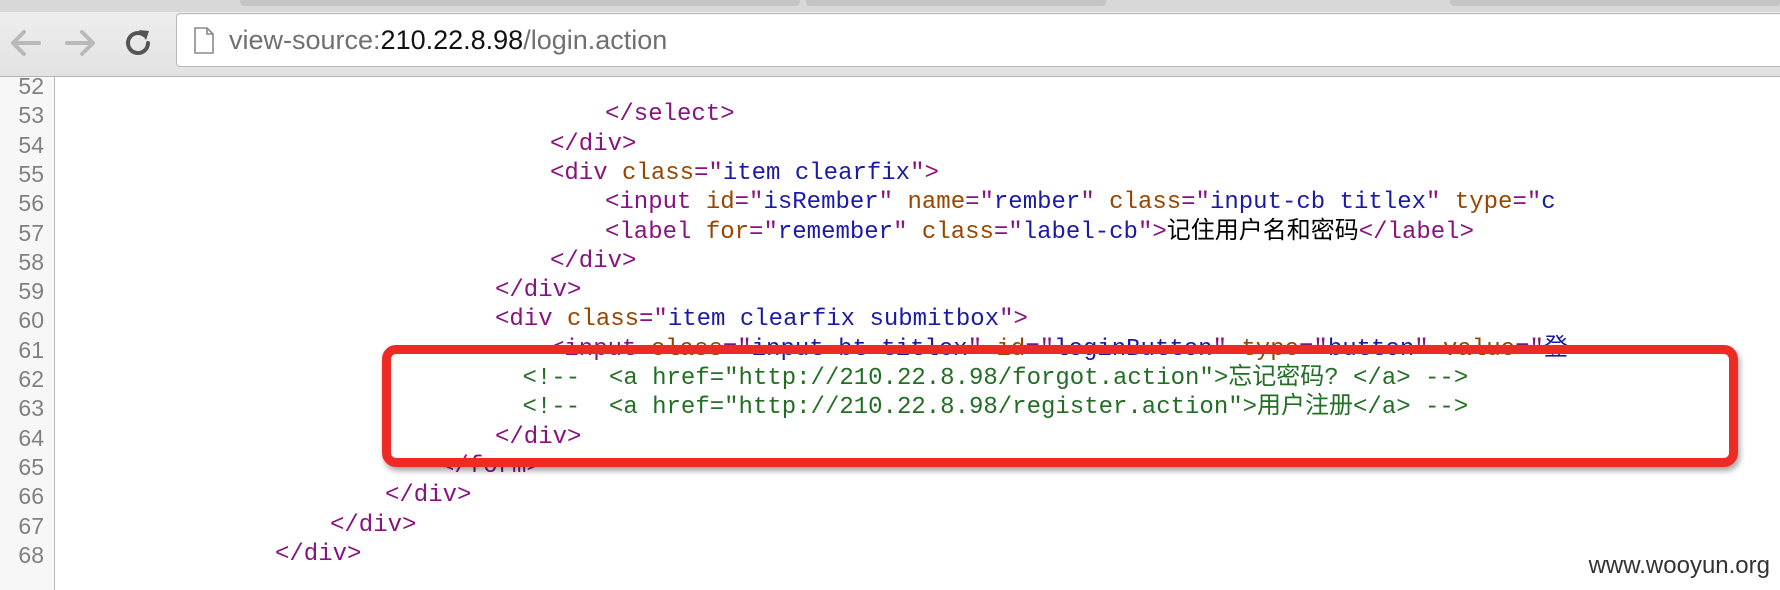 The image size is (1780, 590). I want to click on code-token-val: remember, so click(835, 232).